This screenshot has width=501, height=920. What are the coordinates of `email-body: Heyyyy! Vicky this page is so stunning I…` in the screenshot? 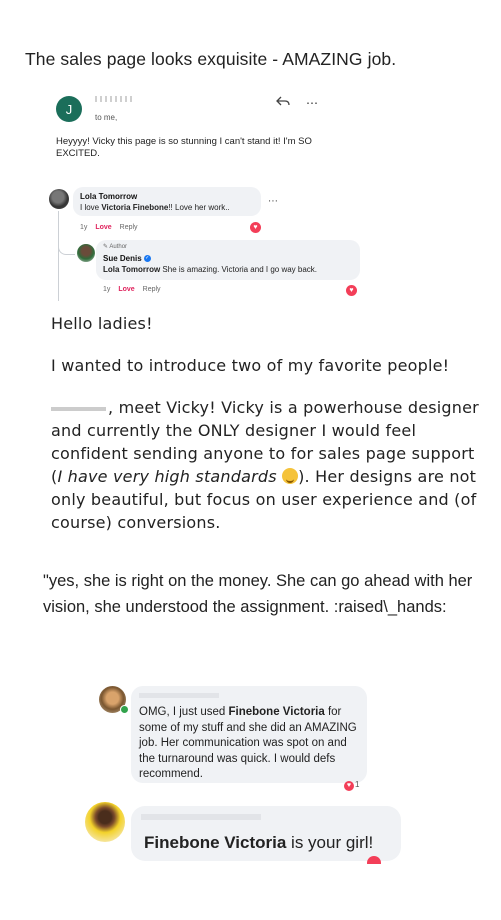 It's located at (184, 147).